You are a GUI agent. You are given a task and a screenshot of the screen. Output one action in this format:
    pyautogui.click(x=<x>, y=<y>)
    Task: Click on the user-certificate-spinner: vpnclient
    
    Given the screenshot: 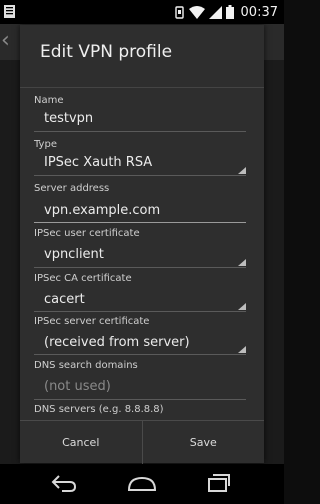 What is the action you would take?
    pyautogui.click(x=74, y=254)
    